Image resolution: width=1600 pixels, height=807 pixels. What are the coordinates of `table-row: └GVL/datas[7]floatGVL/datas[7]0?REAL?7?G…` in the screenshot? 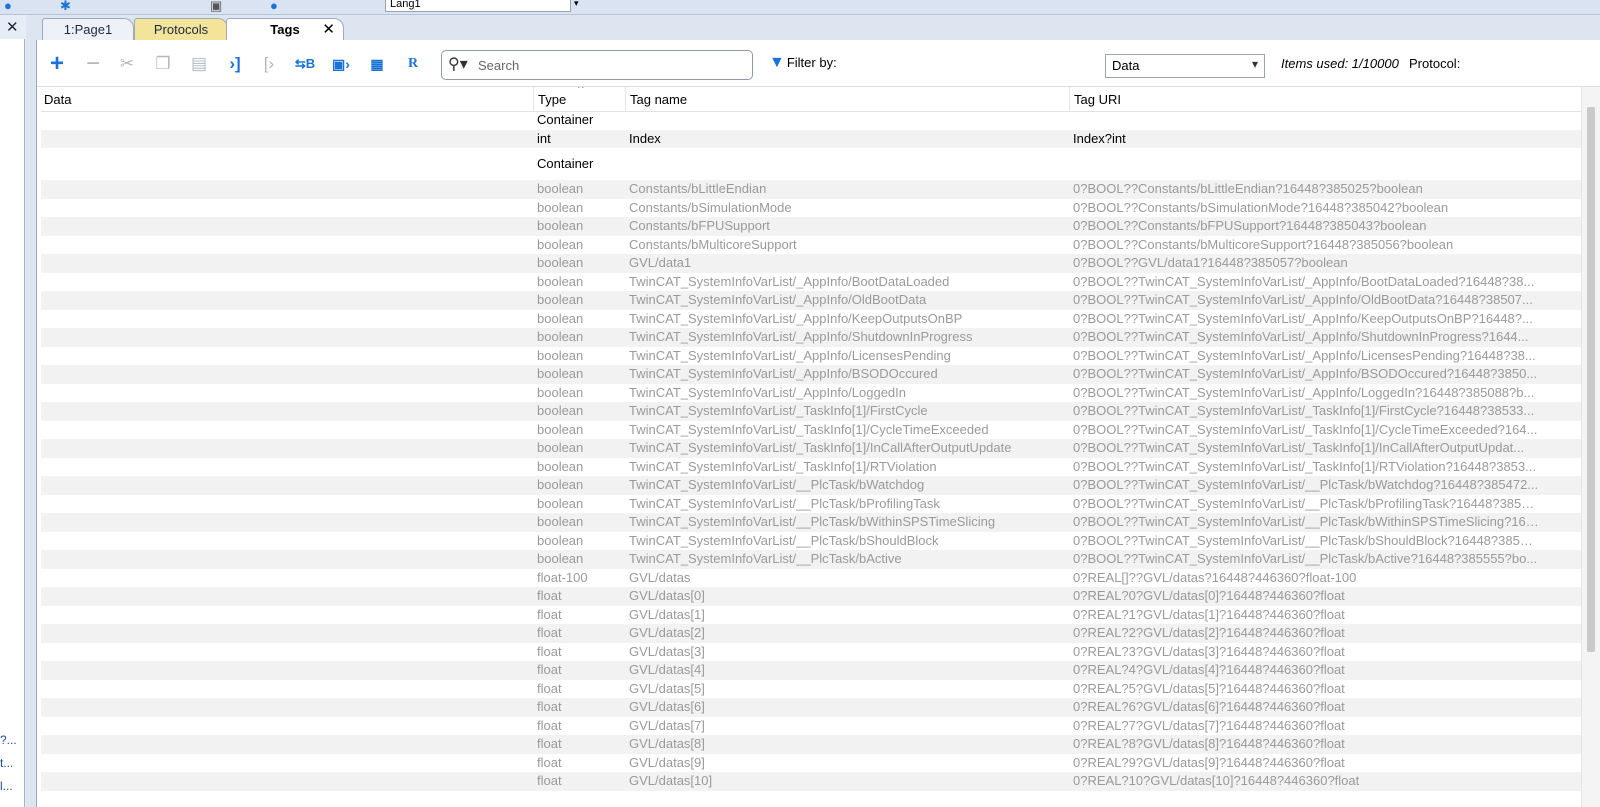 It's located at (811, 726).